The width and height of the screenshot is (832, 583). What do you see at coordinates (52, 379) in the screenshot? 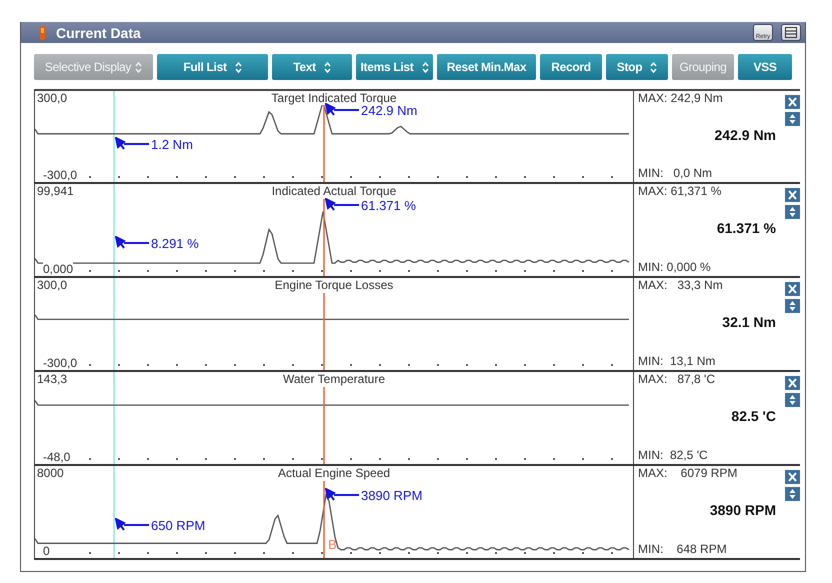
I see `axis-label: 143,3` at bounding box center [52, 379].